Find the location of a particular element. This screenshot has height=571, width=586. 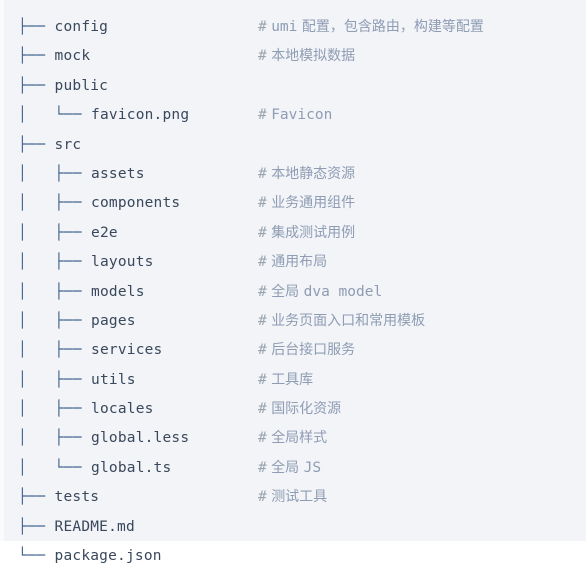

tree-entry-comment: # 本地静态资源 is located at coordinates (306, 174).